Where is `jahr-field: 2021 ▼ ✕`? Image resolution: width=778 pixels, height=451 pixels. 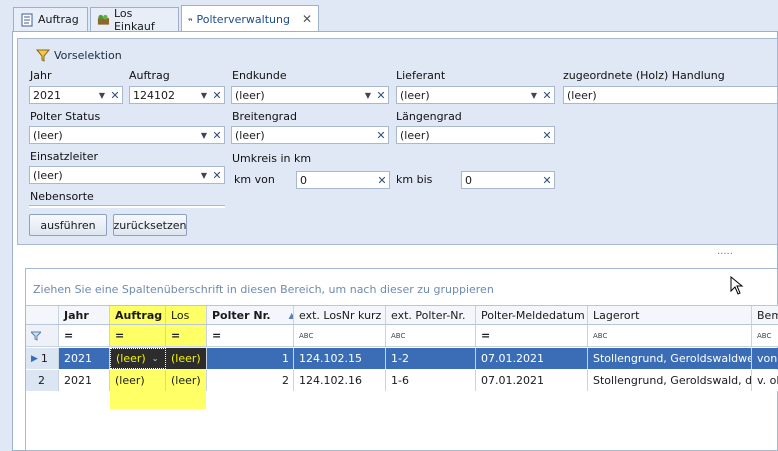
jahr-field: 2021 ▼ ✕ is located at coordinates (76, 95).